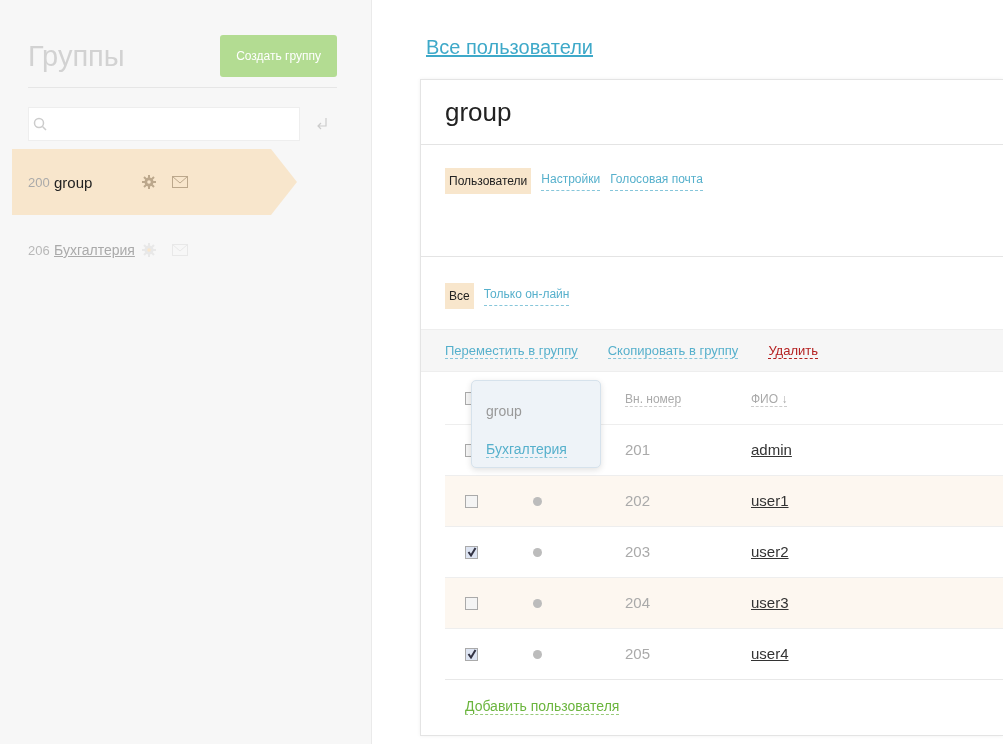  I want to click on extension-number: 203, so click(638, 551).